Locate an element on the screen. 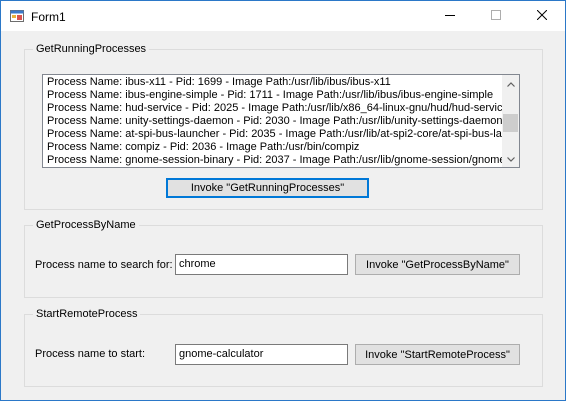  button-label: Invoke "GetRunningProcesses" is located at coordinates (267, 188).